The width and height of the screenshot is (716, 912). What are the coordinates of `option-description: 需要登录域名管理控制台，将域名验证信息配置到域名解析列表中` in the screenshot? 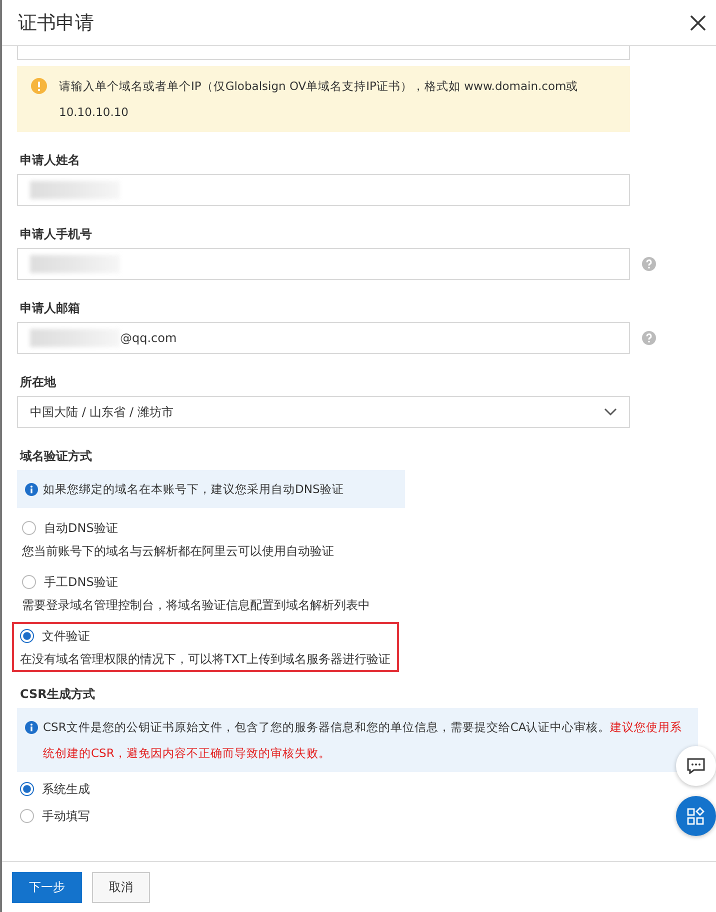 It's located at (196, 605).